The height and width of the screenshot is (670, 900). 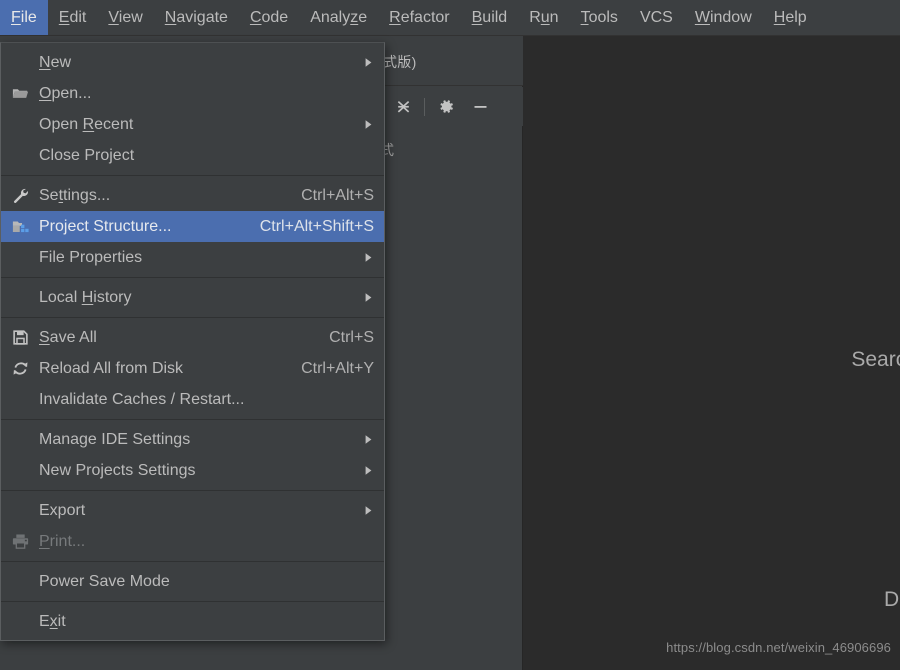 What do you see at coordinates (20, 368) in the screenshot?
I see `reload-icon` at bounding box center [20, 368].